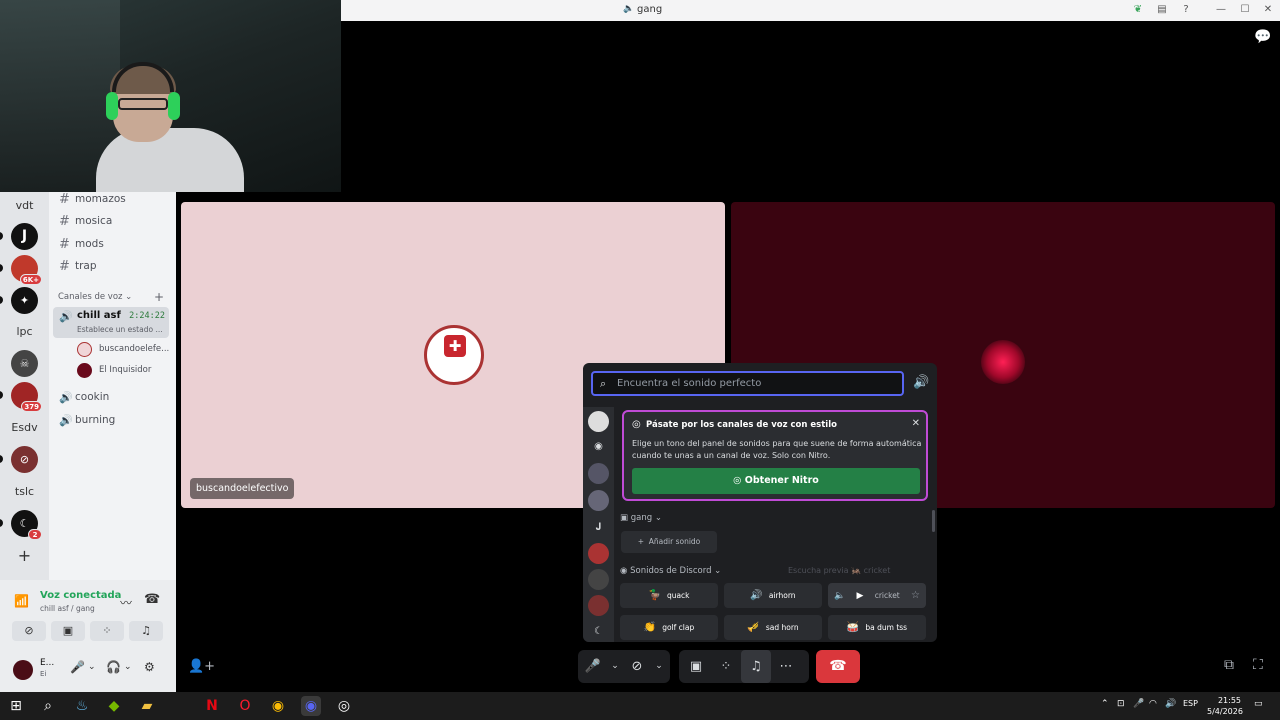  What do you see at coordinates (915, 595) in the screenshot?
I see `star-icon: ☆` at bounding box center [915, 595].